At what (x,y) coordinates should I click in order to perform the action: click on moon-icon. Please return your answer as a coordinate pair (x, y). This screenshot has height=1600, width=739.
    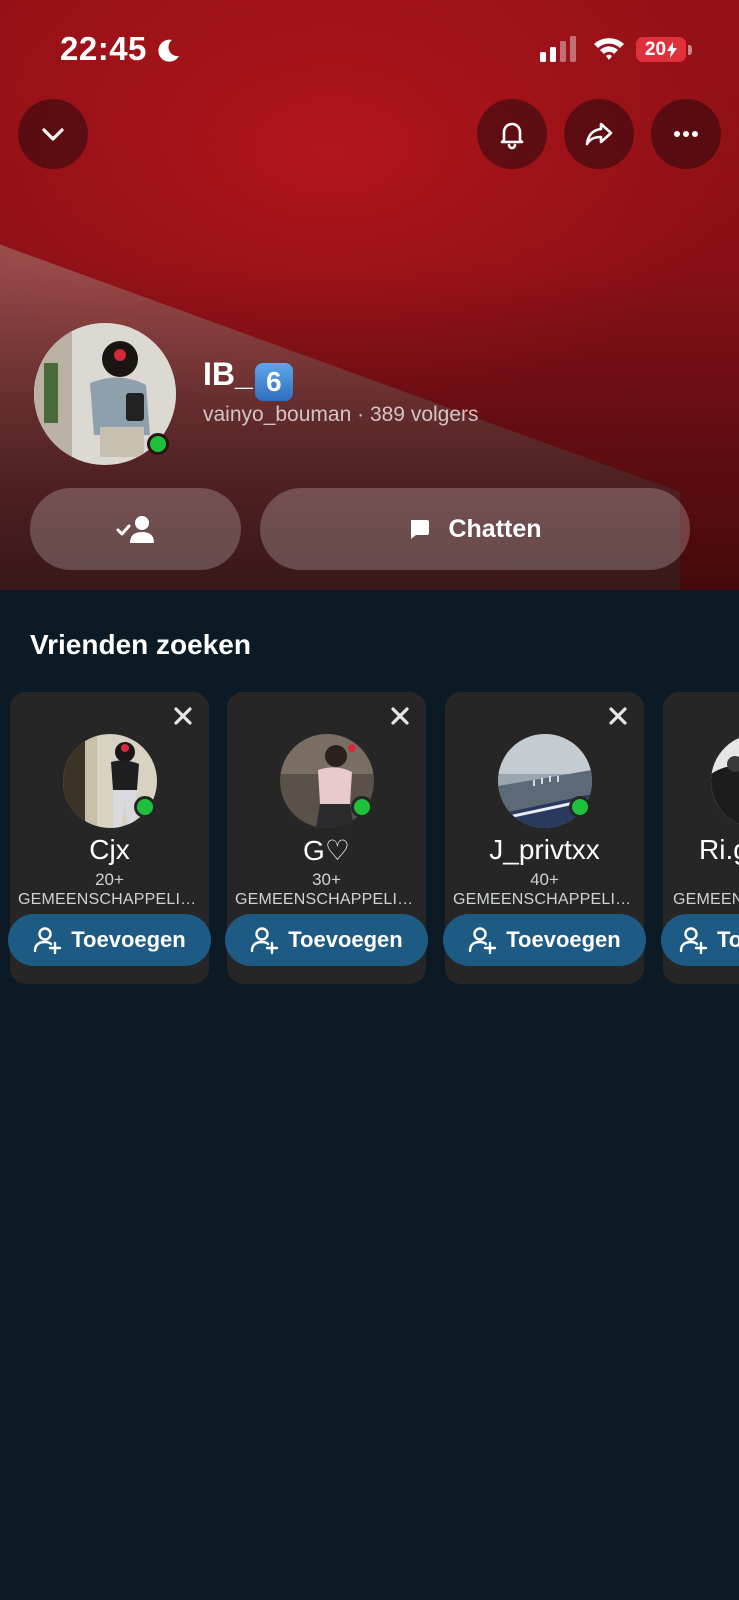
    Looking at the image, I should click on (168, 50).